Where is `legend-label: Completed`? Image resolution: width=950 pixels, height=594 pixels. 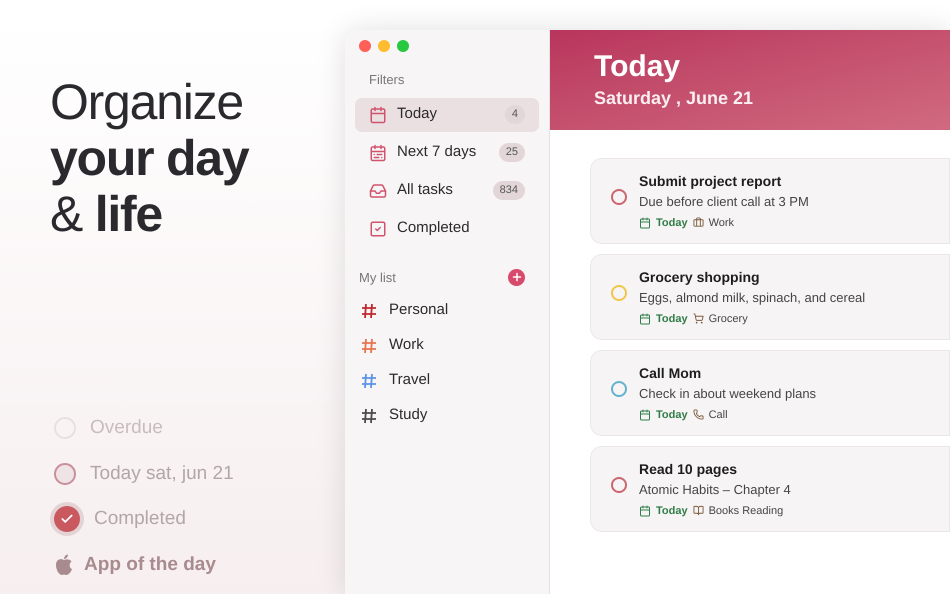 legend-label: Completed is located at coordinates (140, 519).